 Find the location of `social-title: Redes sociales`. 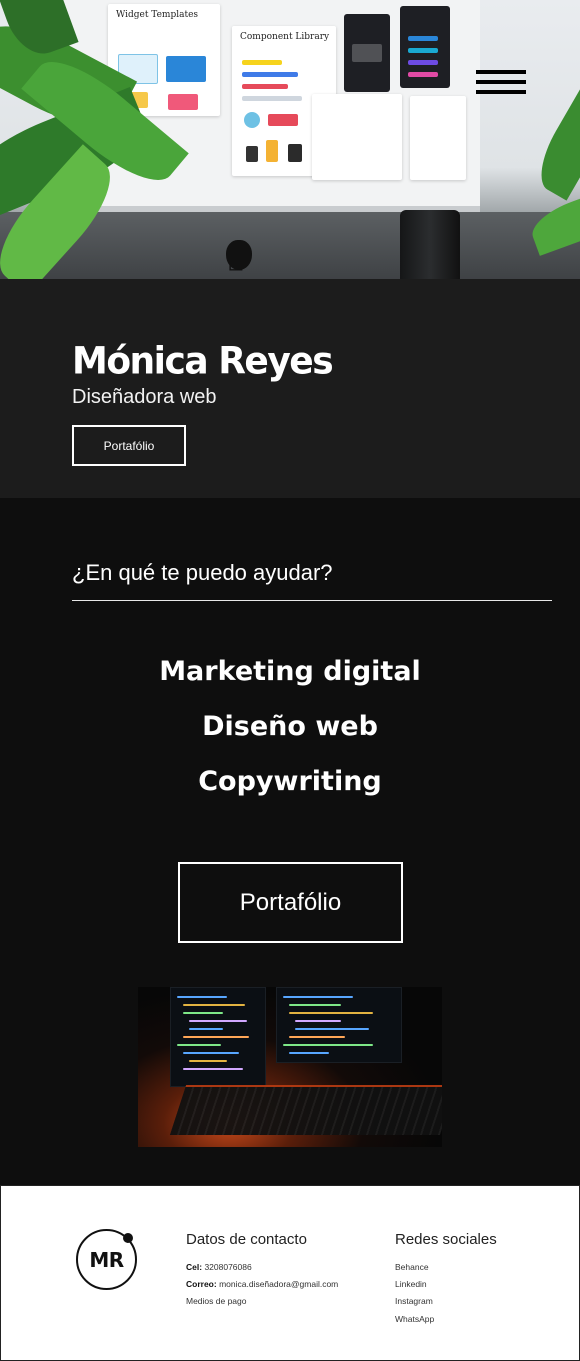

social-title: Redes sociales is located at coordinates (446, 1239).